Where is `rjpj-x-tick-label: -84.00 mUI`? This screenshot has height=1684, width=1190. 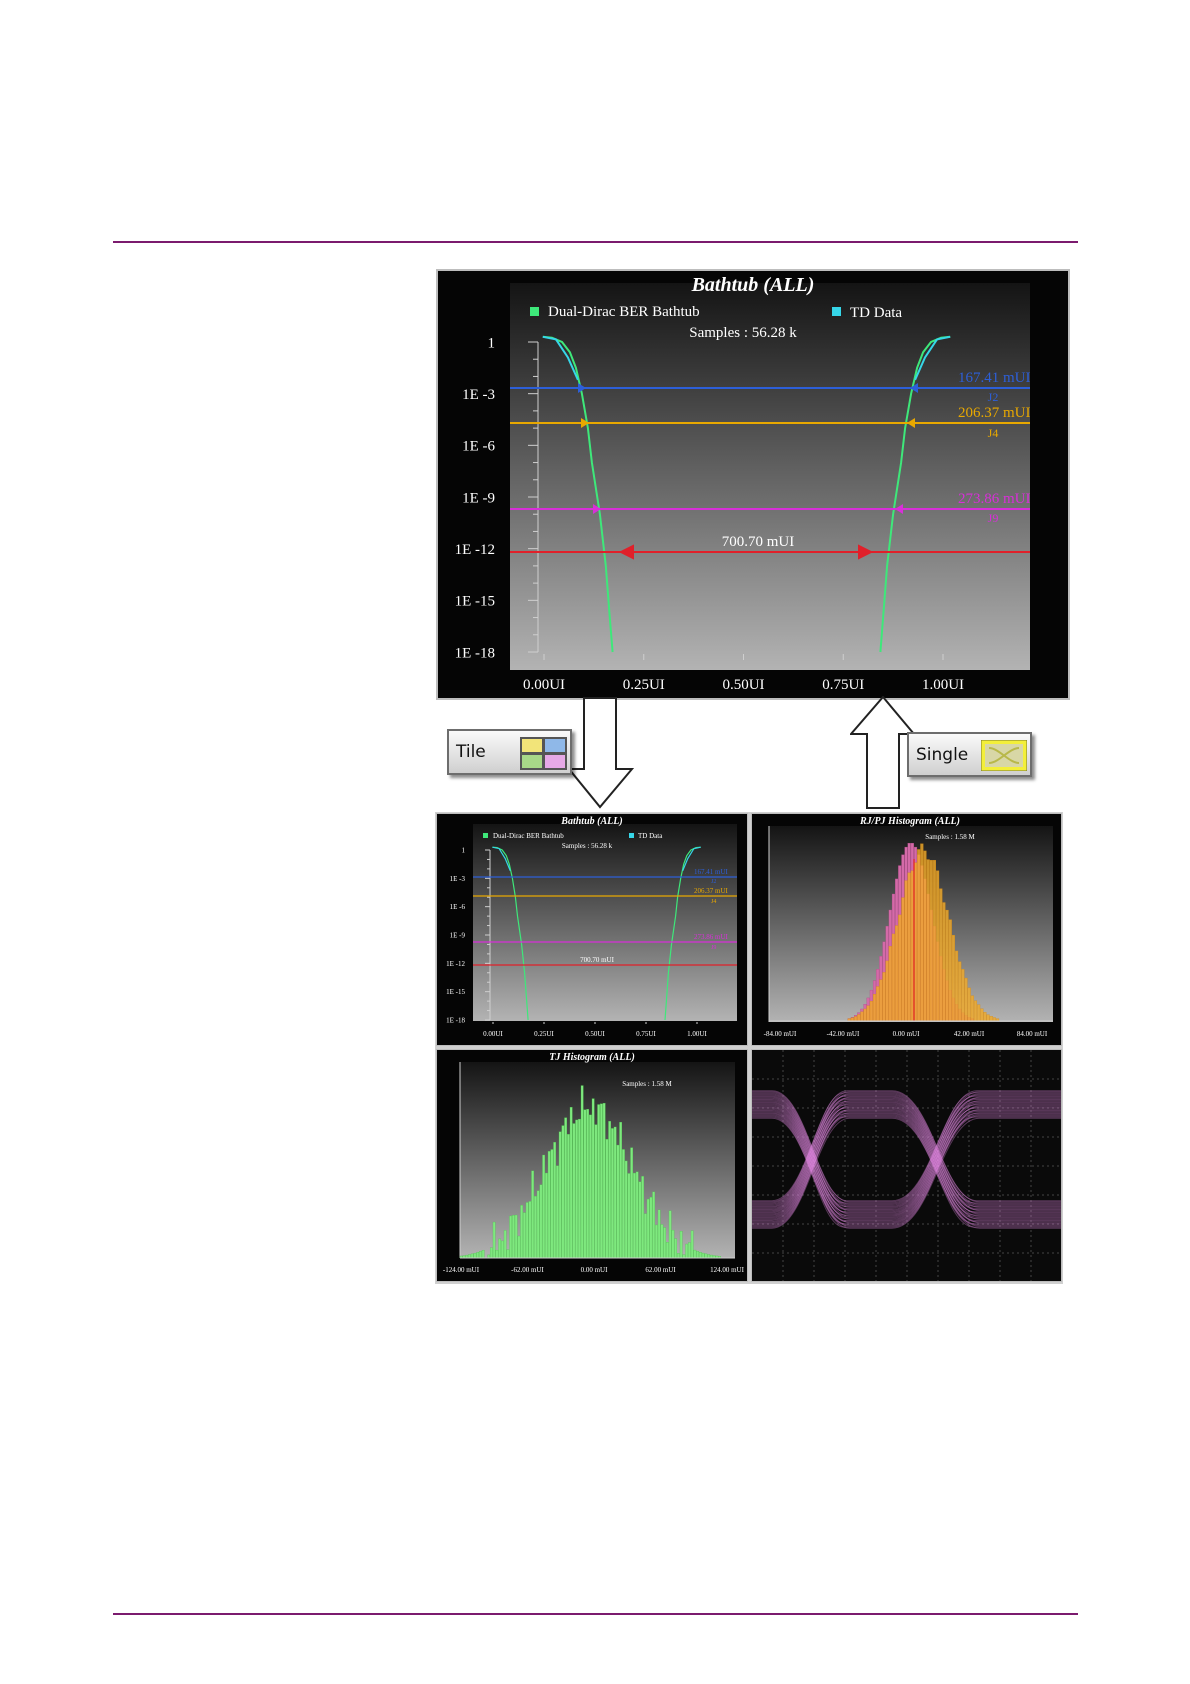 rjpj-x-tick-label: -84.00 mUI is located at coordinates (780, 1034).